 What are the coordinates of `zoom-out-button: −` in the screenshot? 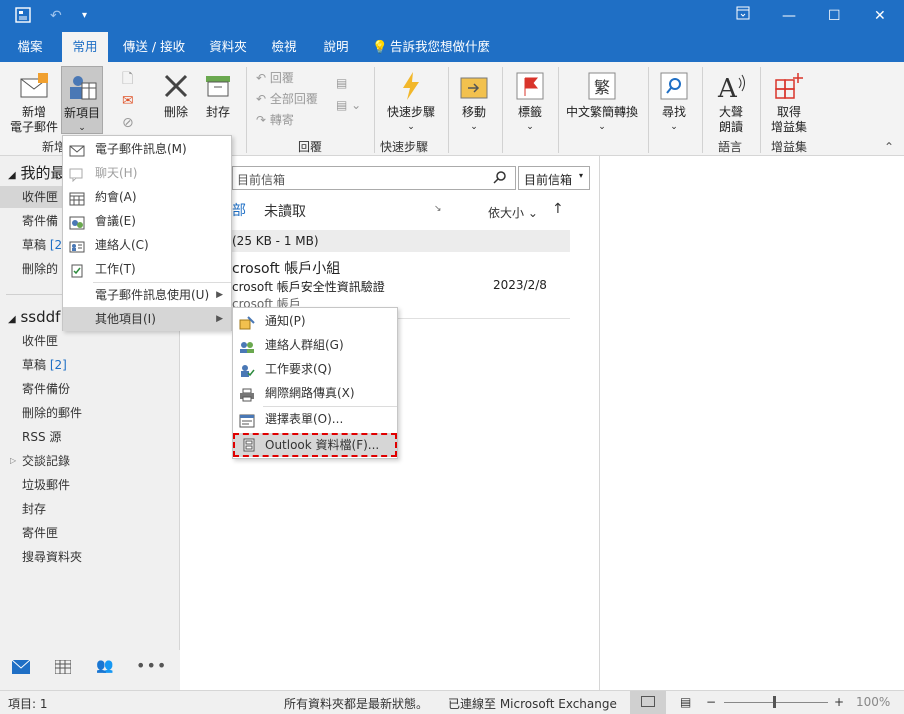 It's located at (711, 702).